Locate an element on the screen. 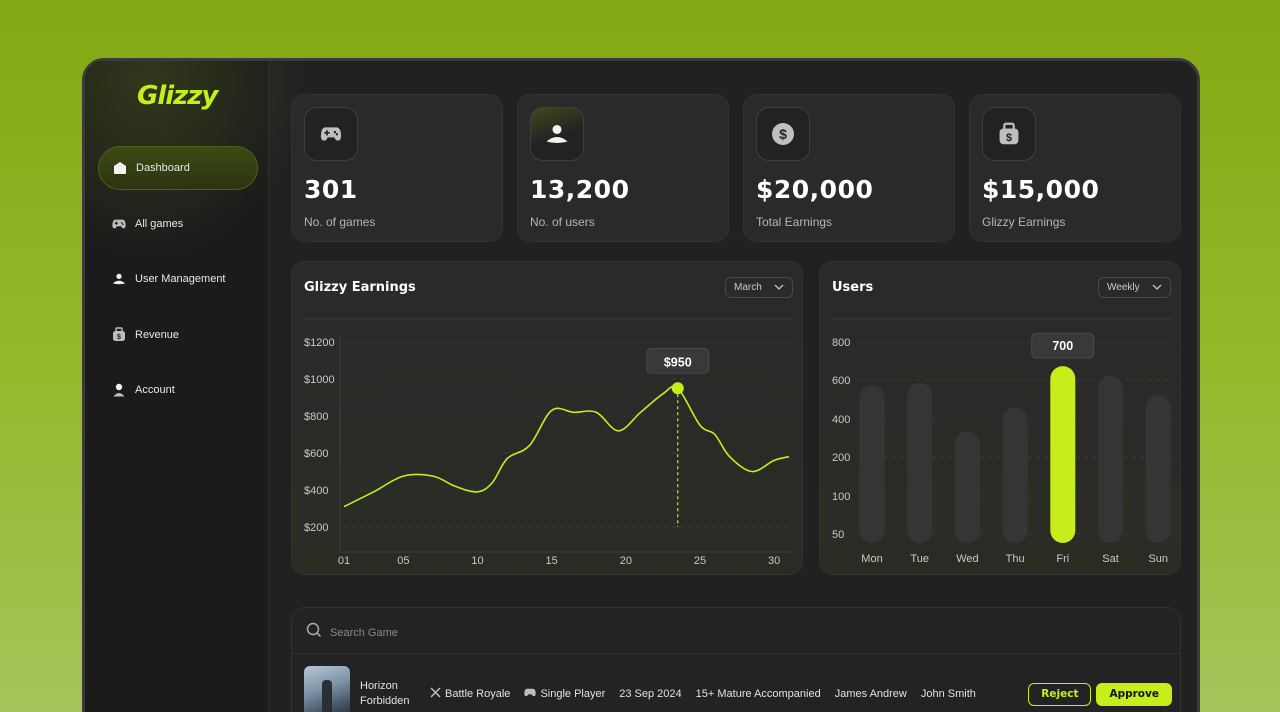 Image resolution: width=1280 pixels, height=712 pixels. game-date: 23 Sep 2024 is located at coordinates (650, 694).